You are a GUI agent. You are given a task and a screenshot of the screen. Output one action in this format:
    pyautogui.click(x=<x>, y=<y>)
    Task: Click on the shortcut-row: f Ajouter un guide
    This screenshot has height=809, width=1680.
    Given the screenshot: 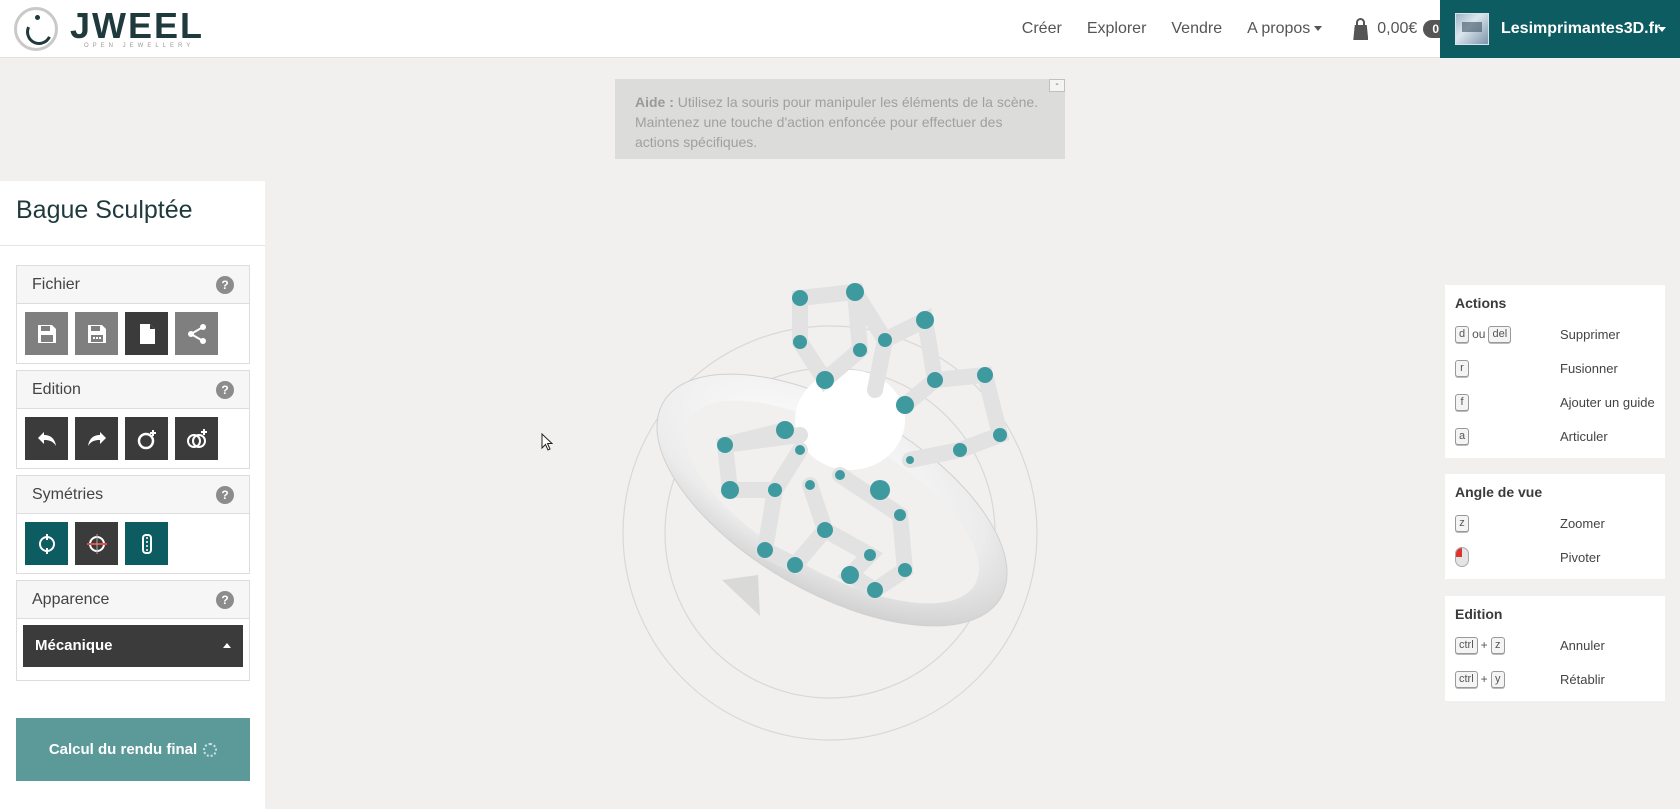 What is the action you would take?
    pyautogui.click(x=1555, y=402)
    